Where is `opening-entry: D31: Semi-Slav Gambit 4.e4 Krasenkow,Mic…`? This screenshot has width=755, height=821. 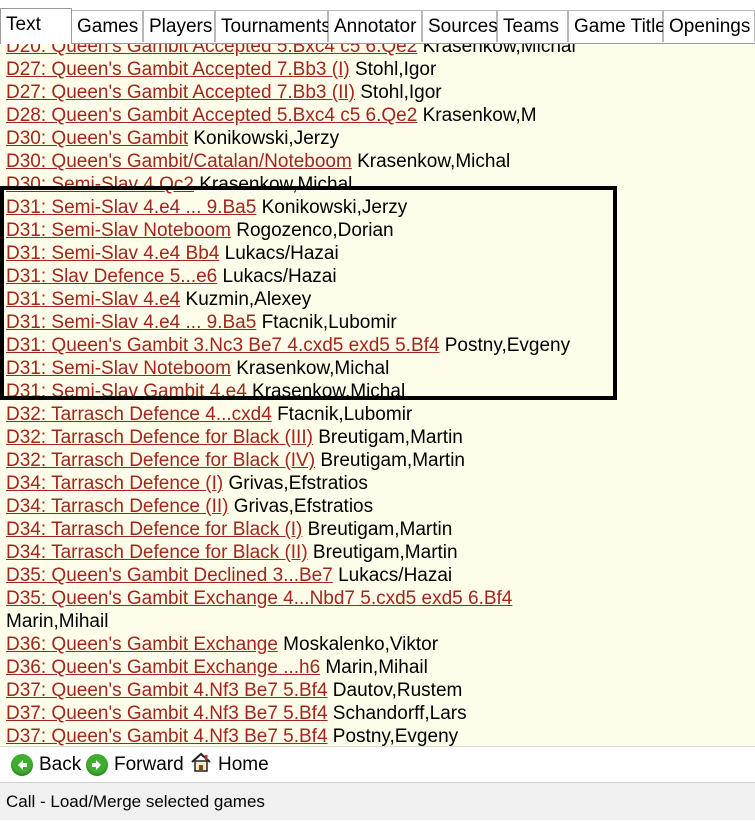
opening-entry: D31: Semi-Slav Gambit 4.e4 Krasenkow,Mic… is located at coordinates (205, 391).